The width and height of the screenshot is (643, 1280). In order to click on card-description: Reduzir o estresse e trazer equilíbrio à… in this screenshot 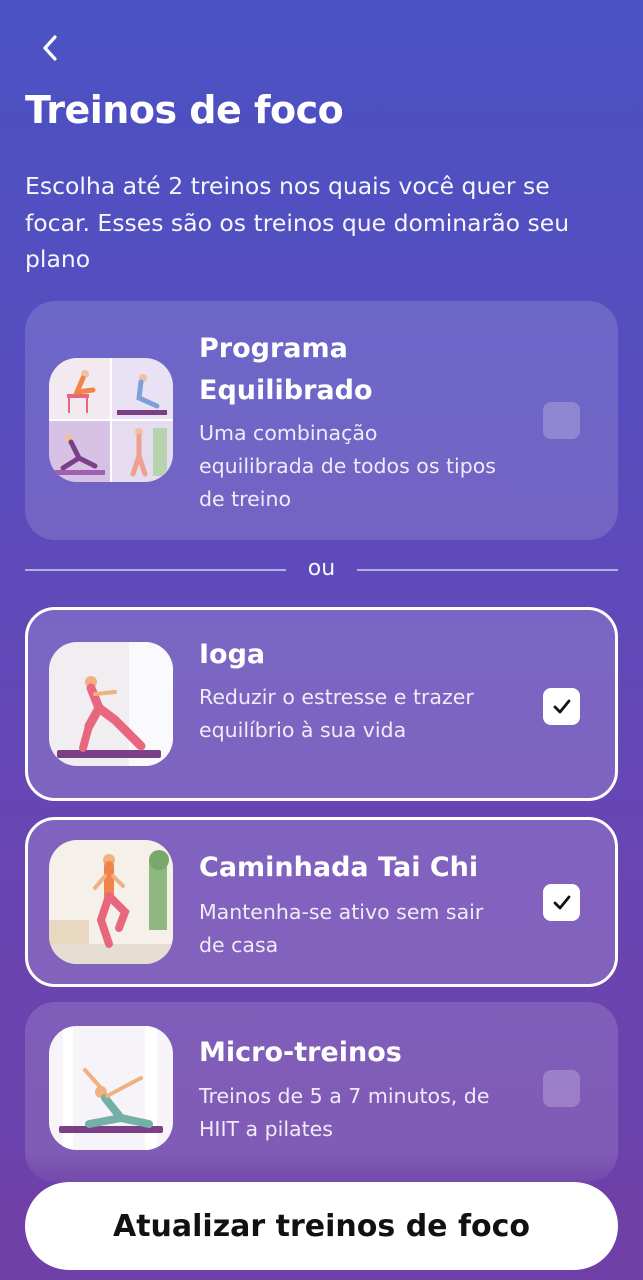, I will do `click(336, 713)`.